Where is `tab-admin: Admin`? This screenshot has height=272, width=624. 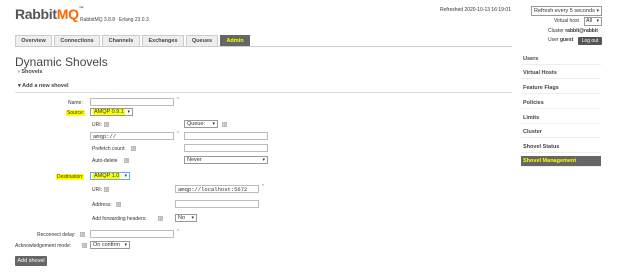
tab-admin: Admin is located at coordinates (235, 40).